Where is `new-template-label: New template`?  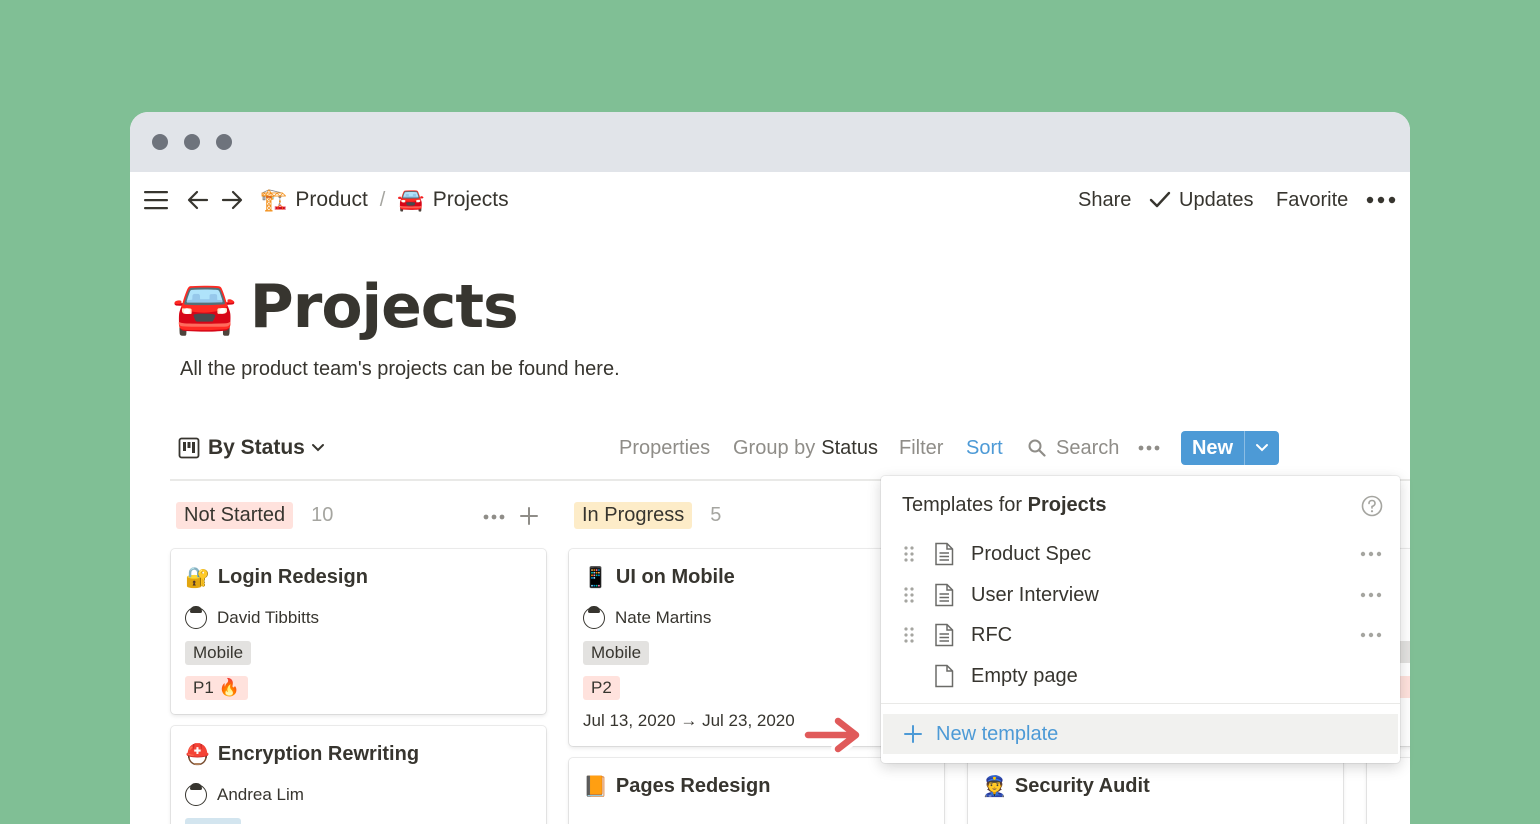
new-template-label: New template is located at coordinates (997, 733).